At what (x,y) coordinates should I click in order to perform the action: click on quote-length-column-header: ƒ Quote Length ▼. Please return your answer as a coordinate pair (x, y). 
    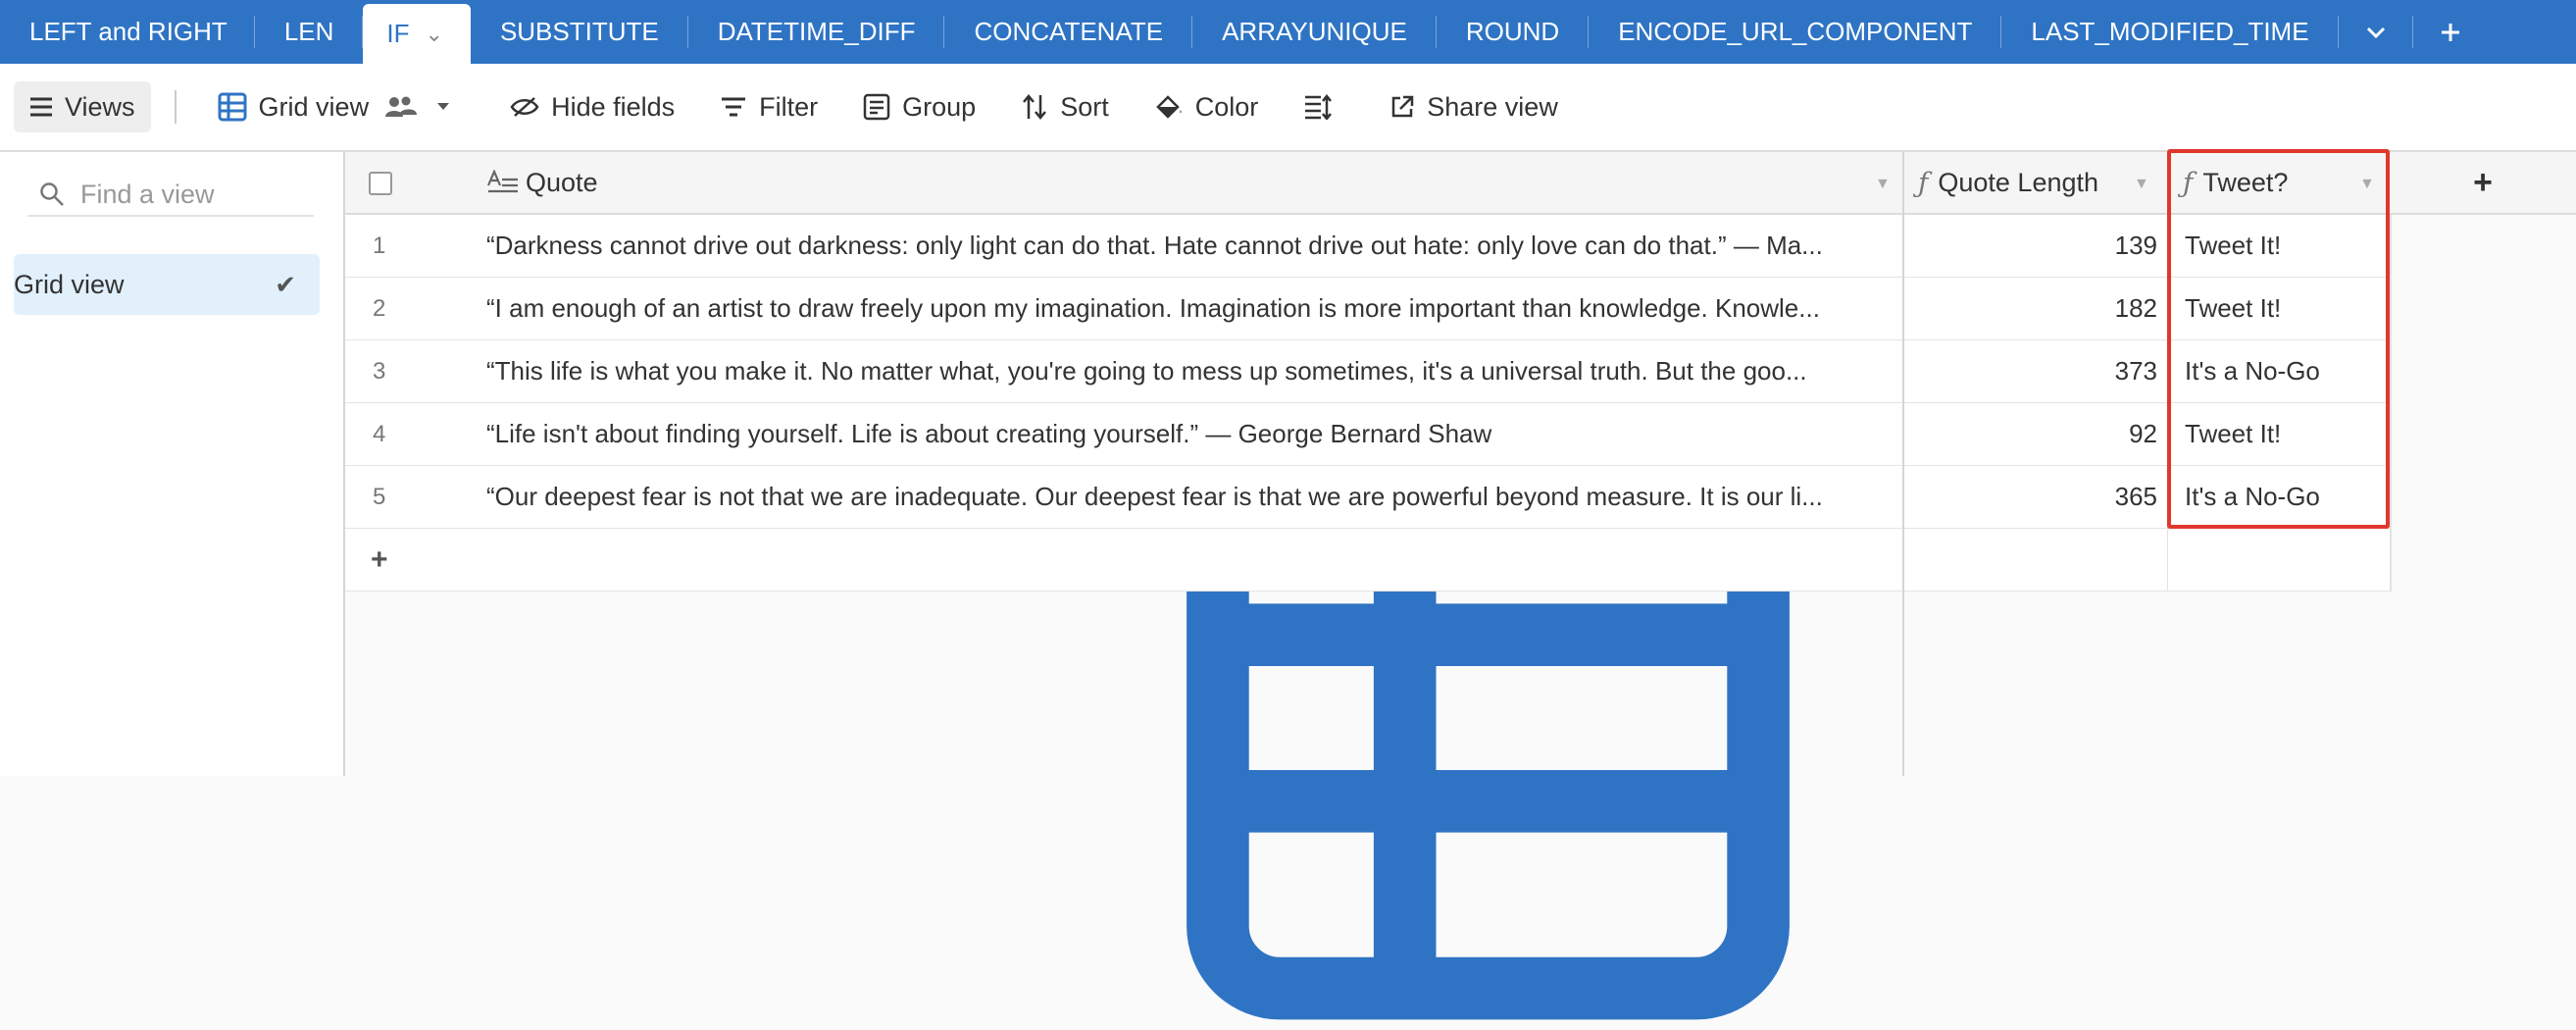
    Looking at the image, I should click on (2037, 183).